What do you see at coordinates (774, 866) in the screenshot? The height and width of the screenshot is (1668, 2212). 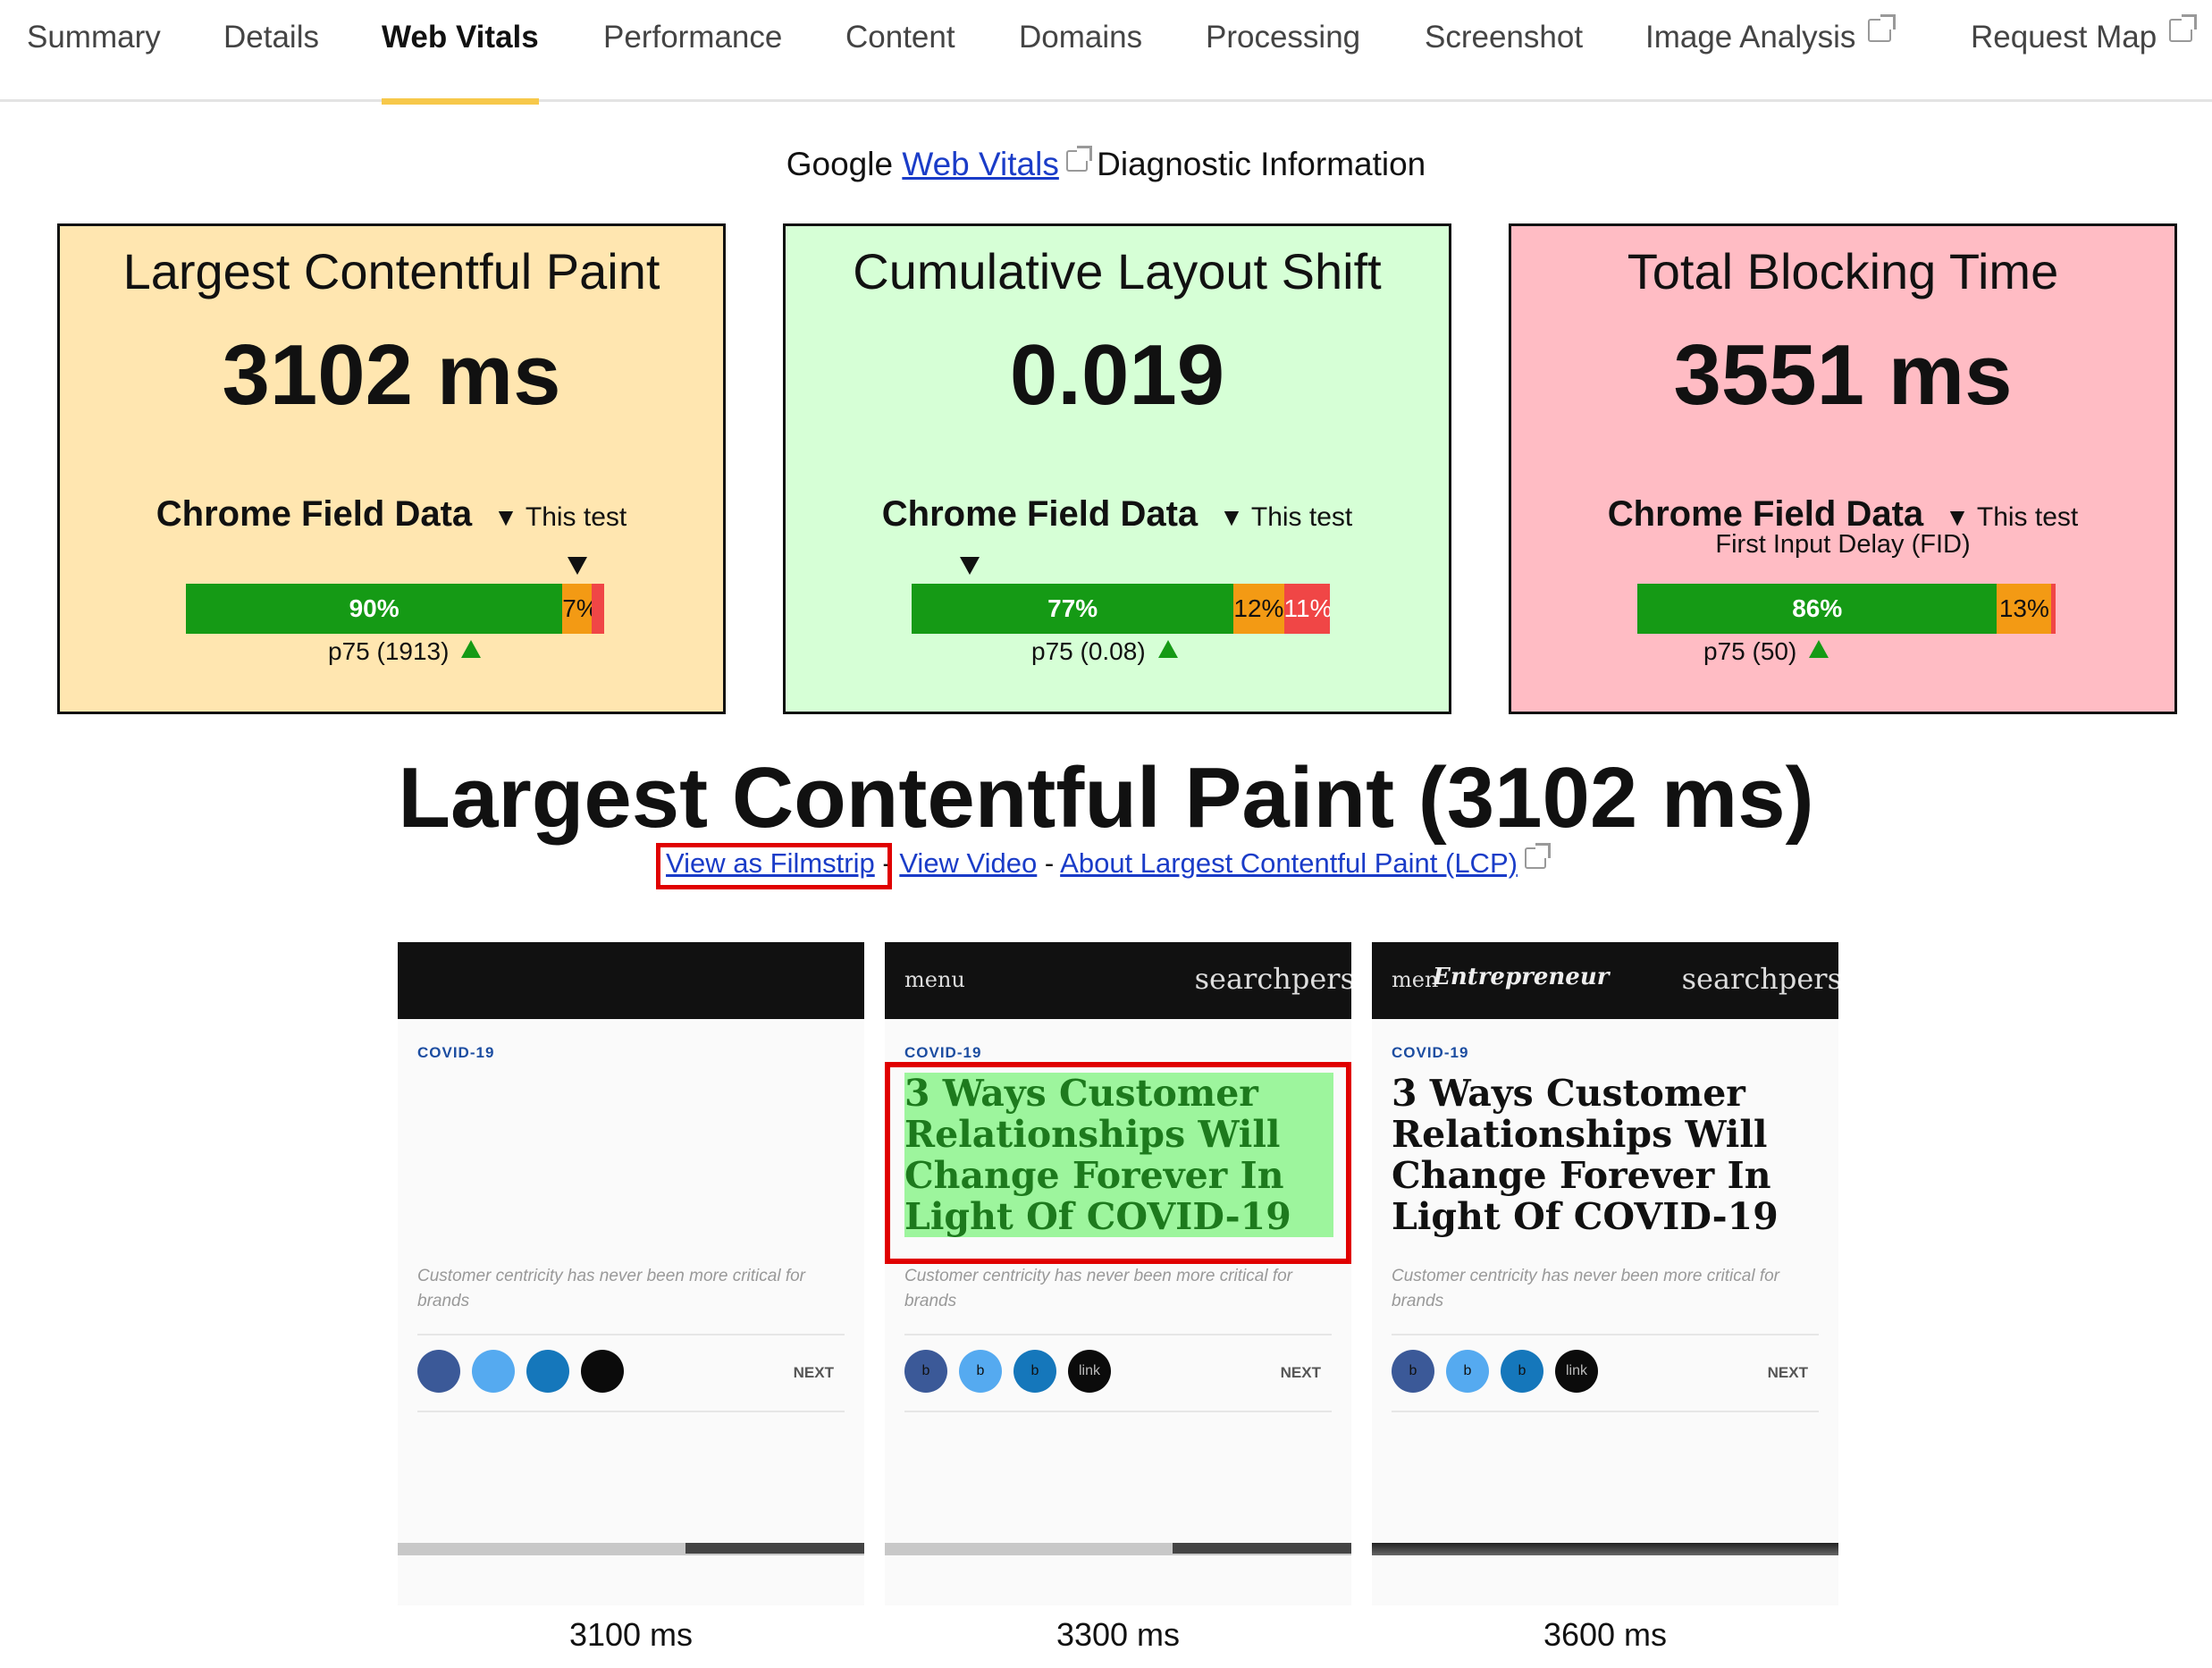 I see `filmstrip-link-highlight` at bounding box center [774, 866].